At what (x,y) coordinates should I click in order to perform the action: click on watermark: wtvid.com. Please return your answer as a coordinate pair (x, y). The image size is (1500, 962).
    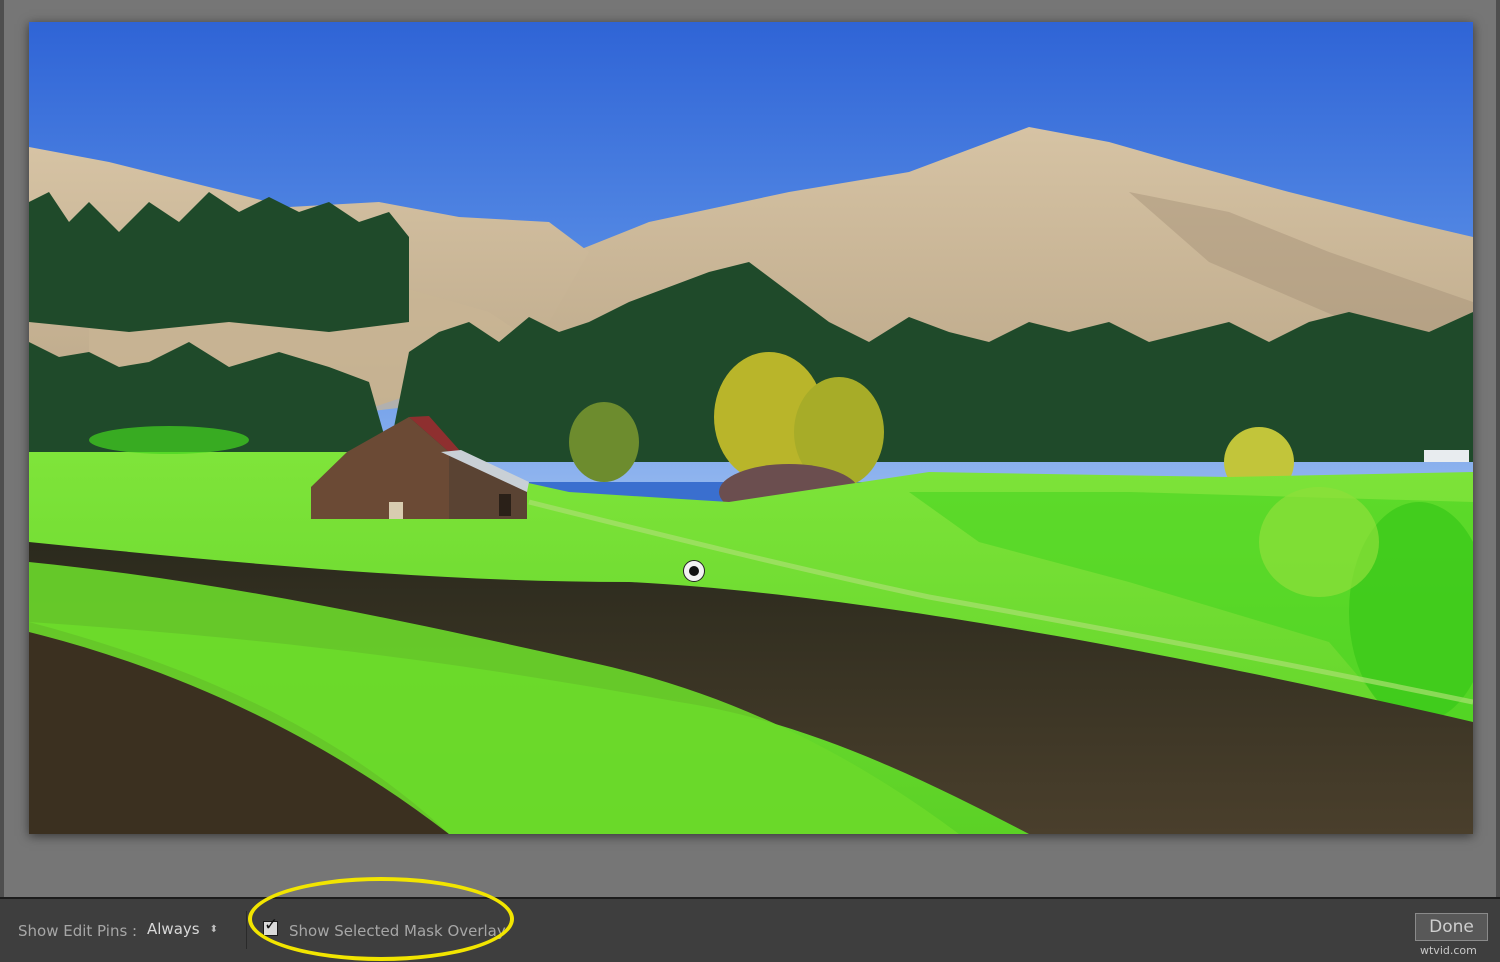
    Looking at the image, I should click on (1448, 950).